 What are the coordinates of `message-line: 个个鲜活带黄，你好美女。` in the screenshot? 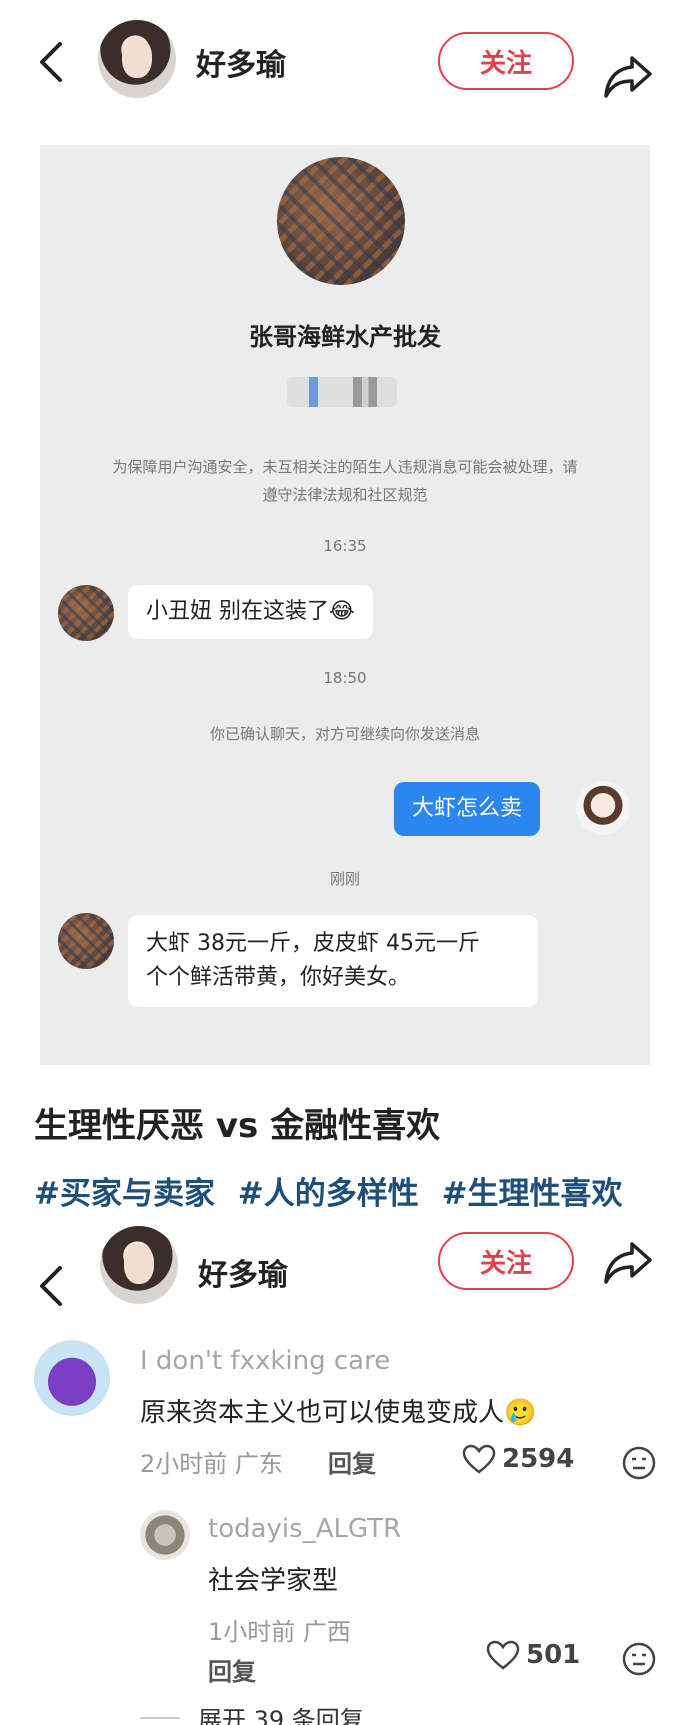 It's located at (278, 977).